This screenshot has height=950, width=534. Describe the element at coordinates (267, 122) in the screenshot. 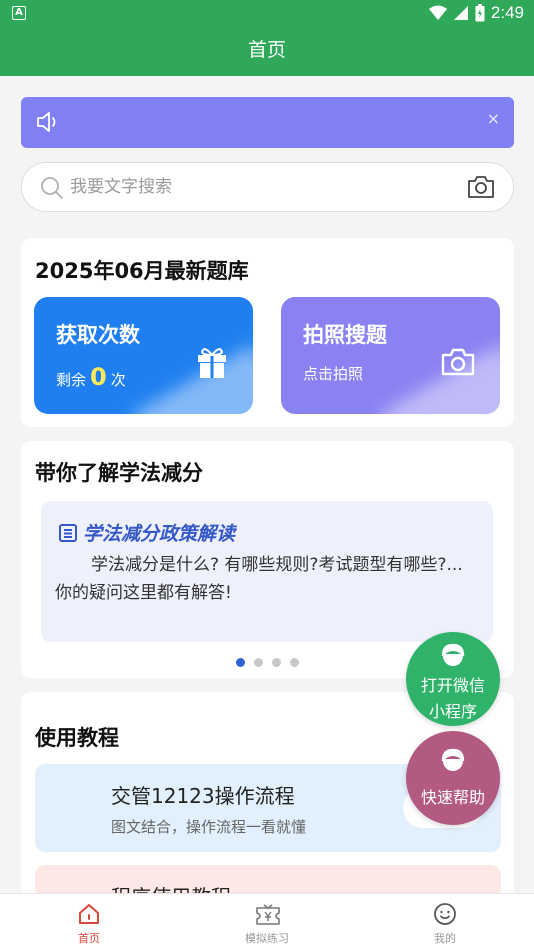

I see `notice-bar: ×` at that location.